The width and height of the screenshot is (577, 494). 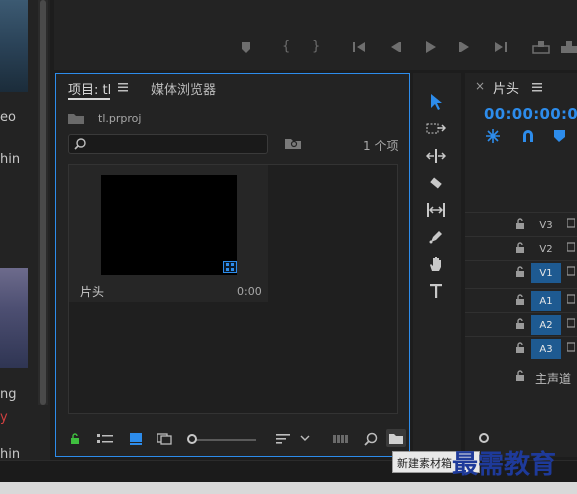 I want to click on left-strip-text: y, so click(x=4, y=417).